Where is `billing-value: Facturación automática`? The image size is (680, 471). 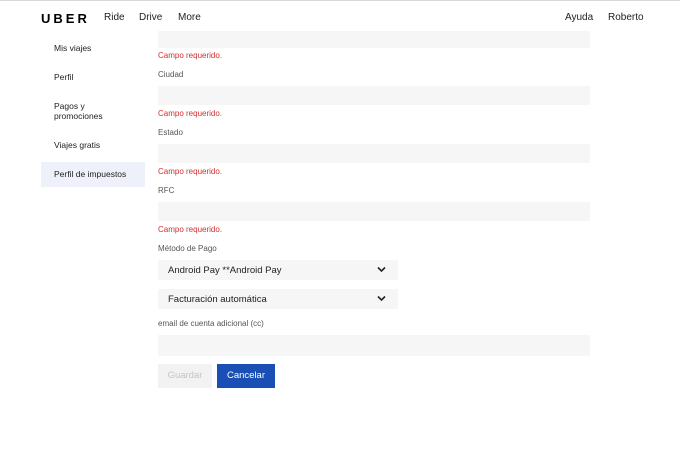 billing-value: Facturación automática is located at coordinates (217, 299).